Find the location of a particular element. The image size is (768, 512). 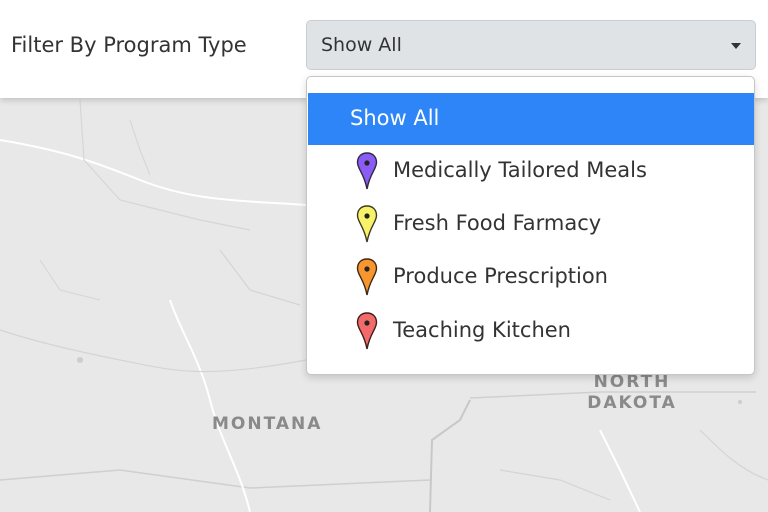

option-medically-tailored-meals: Medically Tailored Meals is located at coordinates (531, 171).